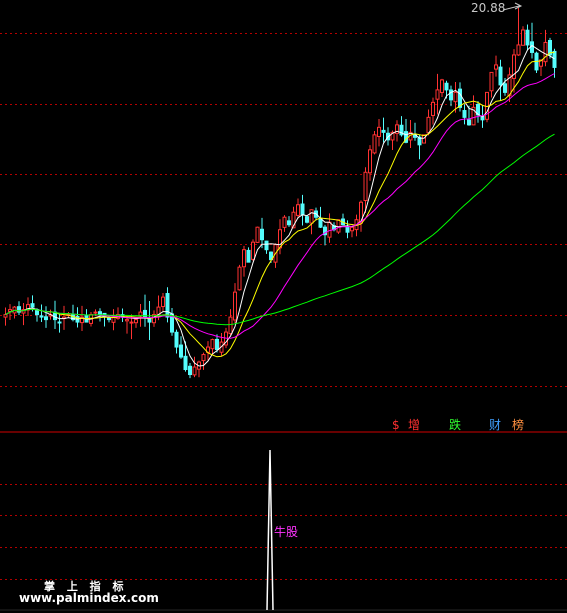  Describe the element at coordinates (89, 598) in the screenshot. I see `watermark-url: www.palmindex.com` at that location.